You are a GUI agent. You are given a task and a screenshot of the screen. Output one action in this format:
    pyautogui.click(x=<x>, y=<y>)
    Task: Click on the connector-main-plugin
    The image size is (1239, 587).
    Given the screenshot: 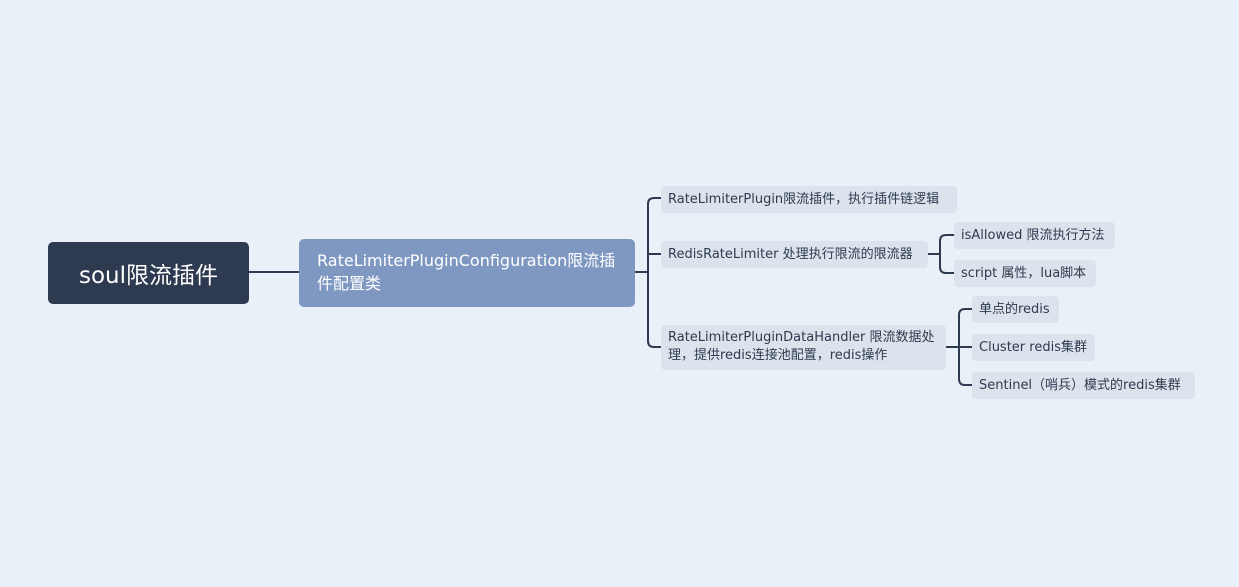 What is the action you would take?
    pyautogui.click(x=648, y=235)
    